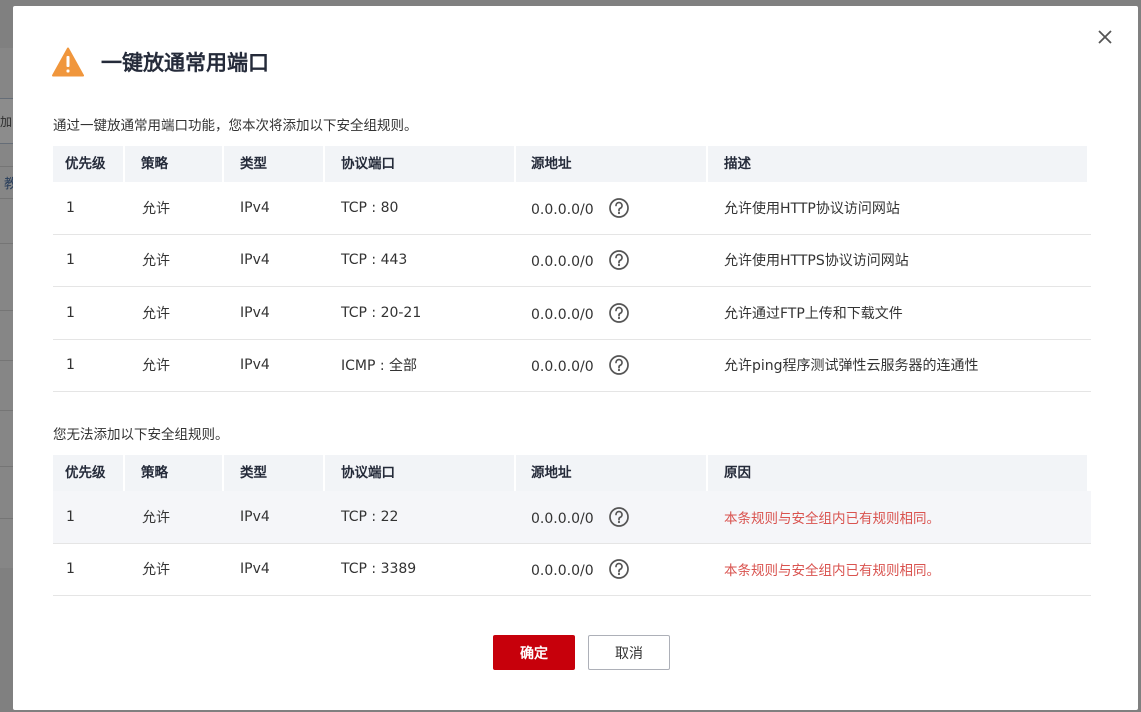 Image resolution: width=1141 pixels, height=712 pixels. I want to click on column-header-description: 描述, so click(737, 164).